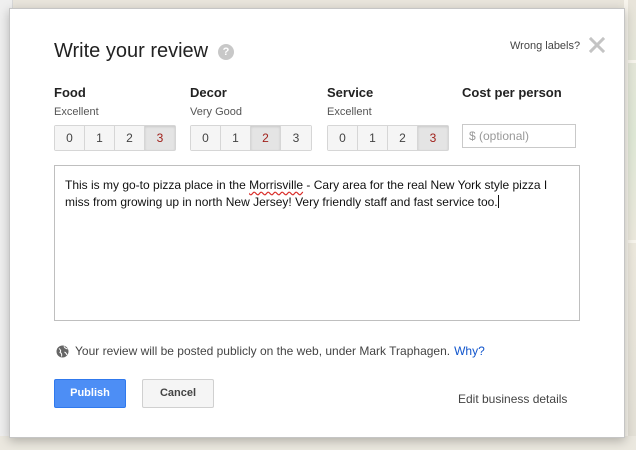 The image size is (636, 450). I want to click on food-rating-3-button: 3, so click(160, 138).